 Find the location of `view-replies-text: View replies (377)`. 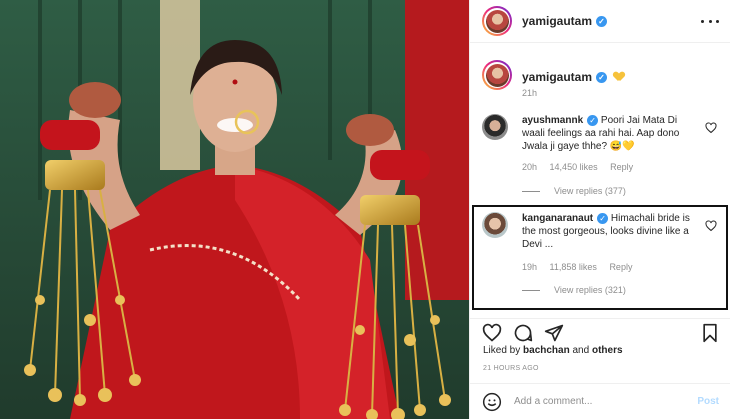

view-replies-text: View replies (377) is located at coordinates (590, 191).